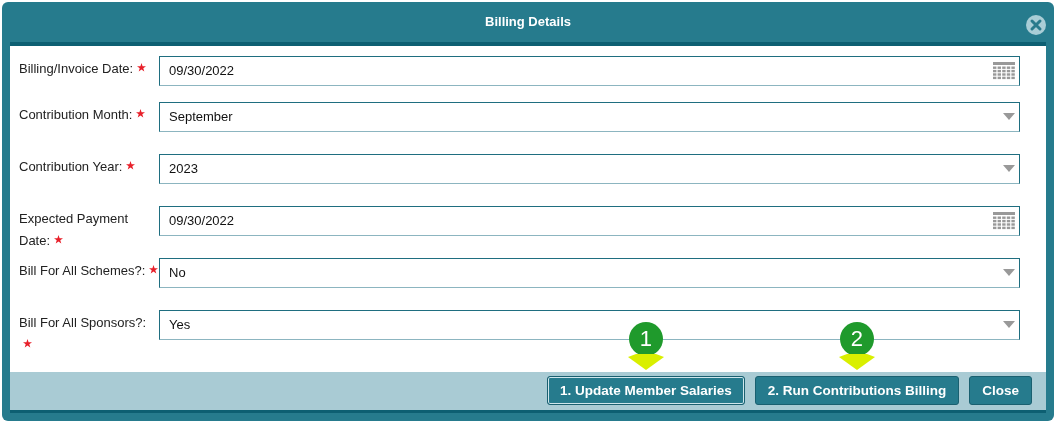 The width and height of the screenshot is (1060, 425). Describe the element at coordinates (89, 67) in the screenshot. I see `field-label: Billing/Invoice Date:` at that location.